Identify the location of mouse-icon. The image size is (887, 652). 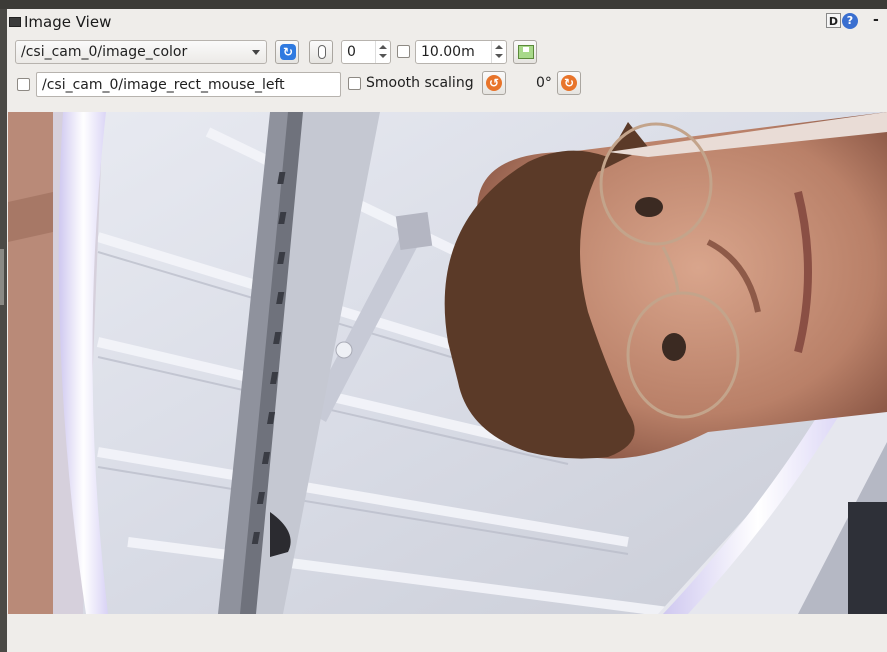
(322, 52).